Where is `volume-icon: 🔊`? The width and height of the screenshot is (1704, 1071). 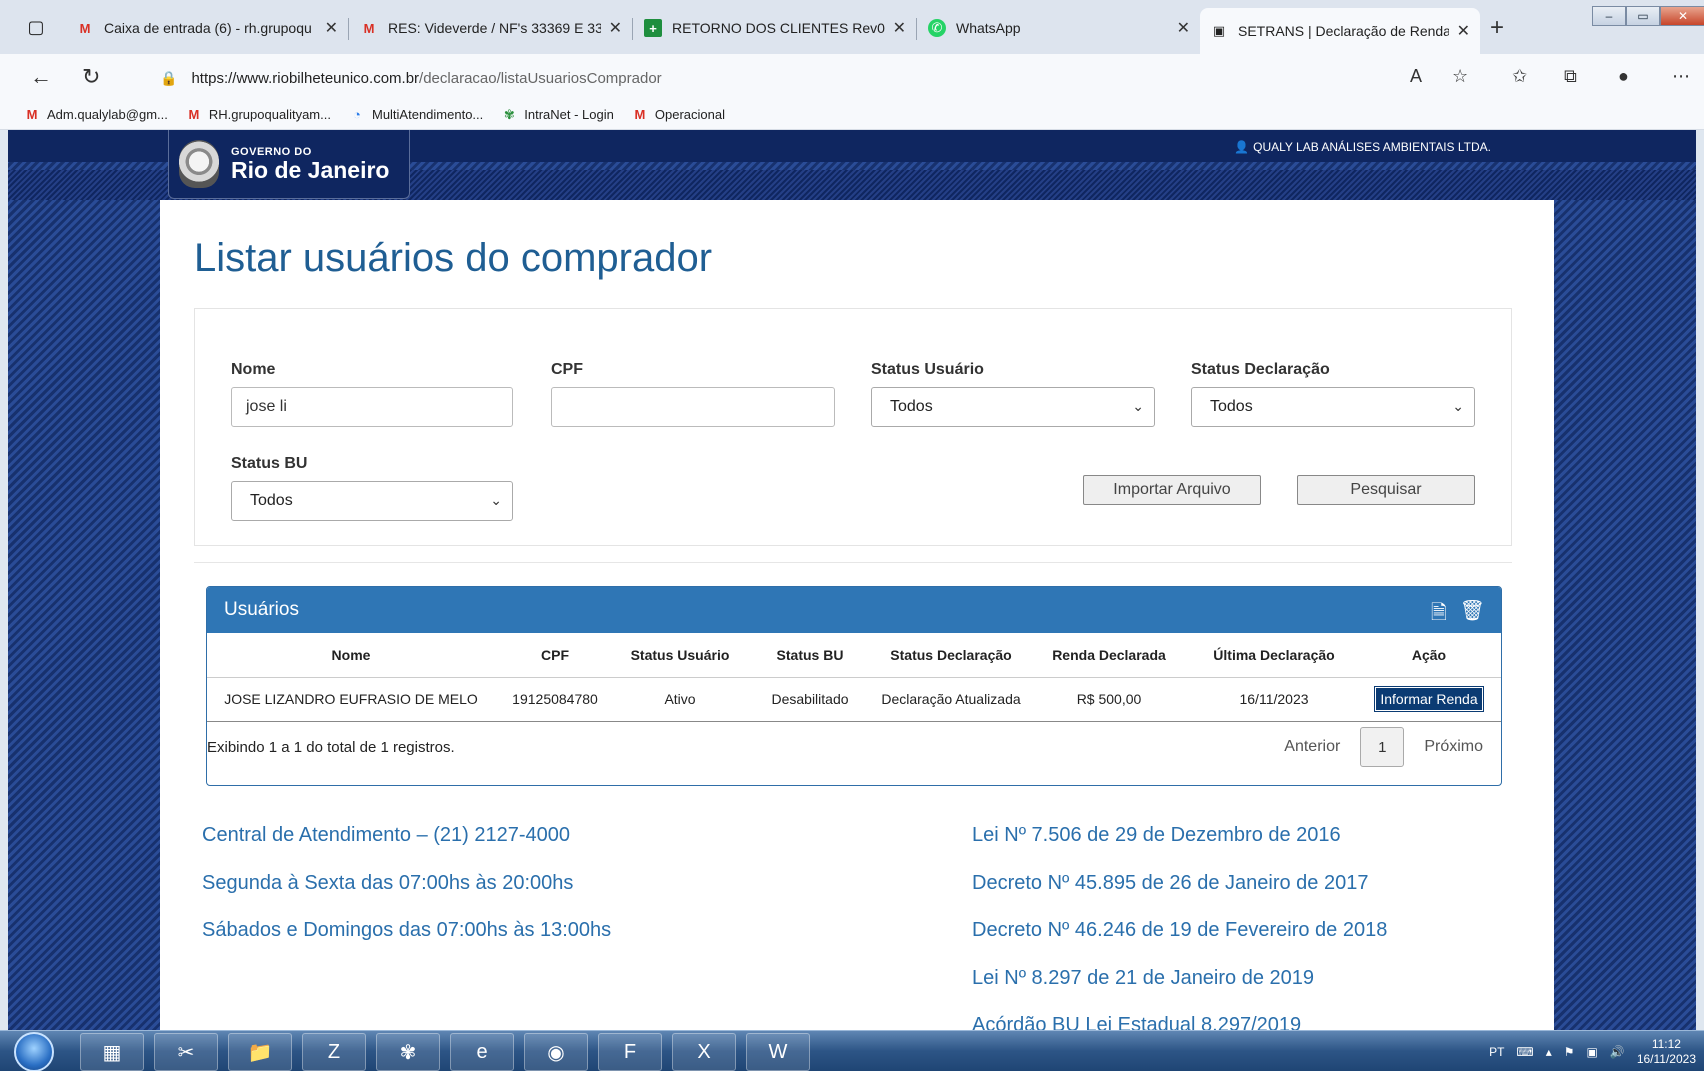 volume-icon: 🔊 is located at coordinates (1617, 1052).